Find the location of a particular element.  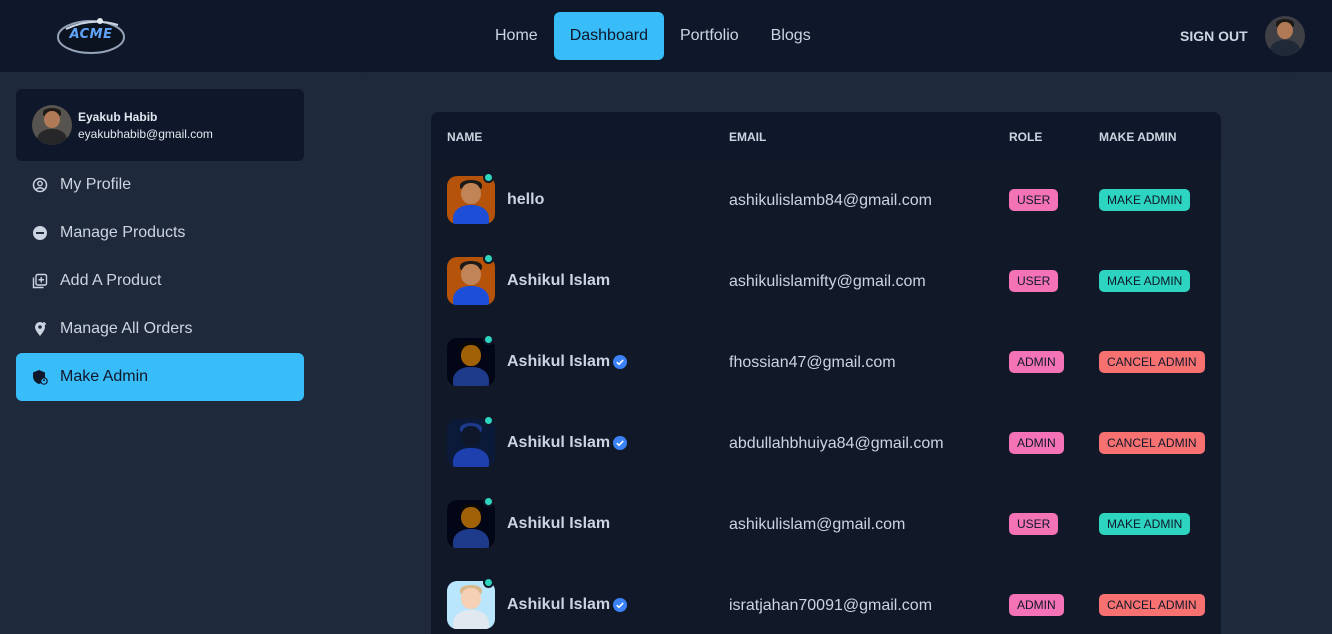

nav-home: Home is located at coordinates (516, 36).